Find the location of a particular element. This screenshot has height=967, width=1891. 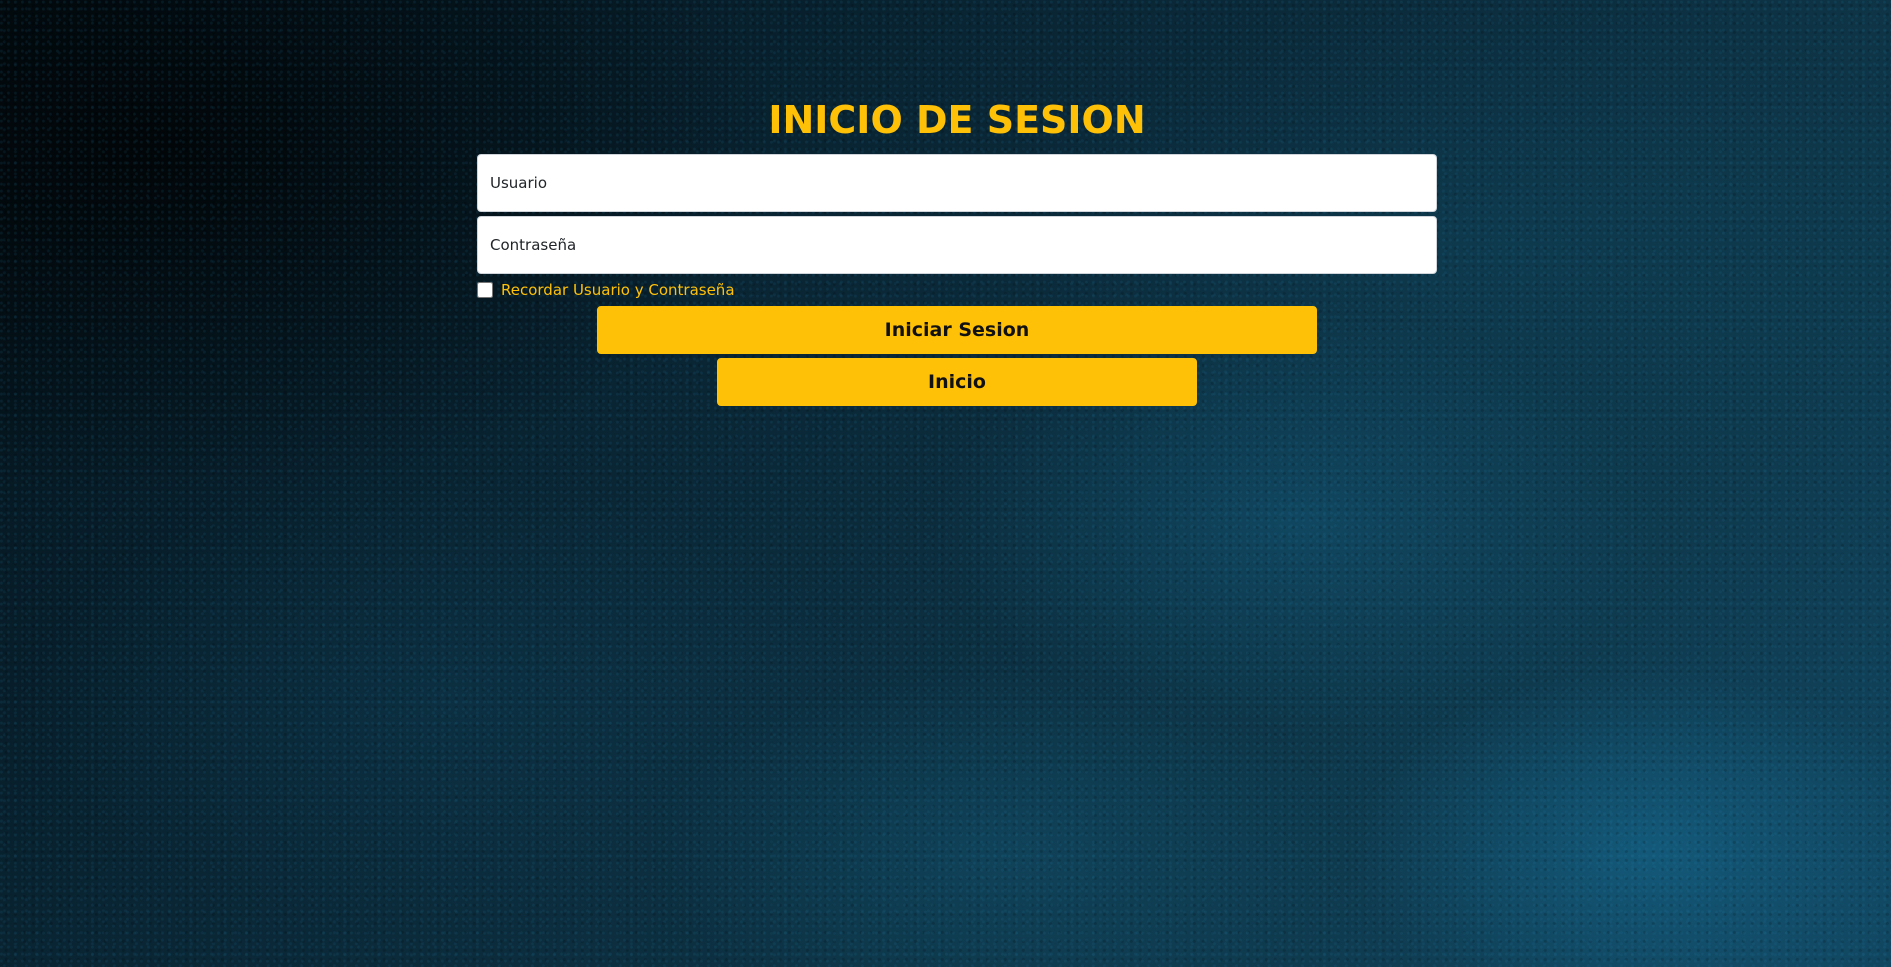

remember-label: Recordar Usuario y Contraseña is located at coordinates (618, 290).